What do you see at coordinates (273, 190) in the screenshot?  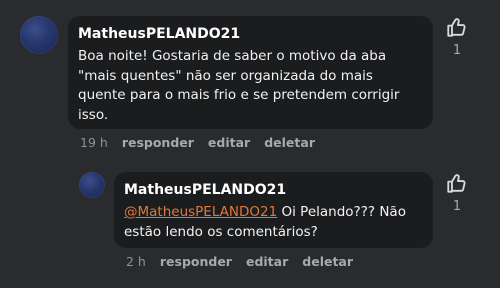 I see `reply-author: MatheusPELANDO21` at bounding box center [273, 190].